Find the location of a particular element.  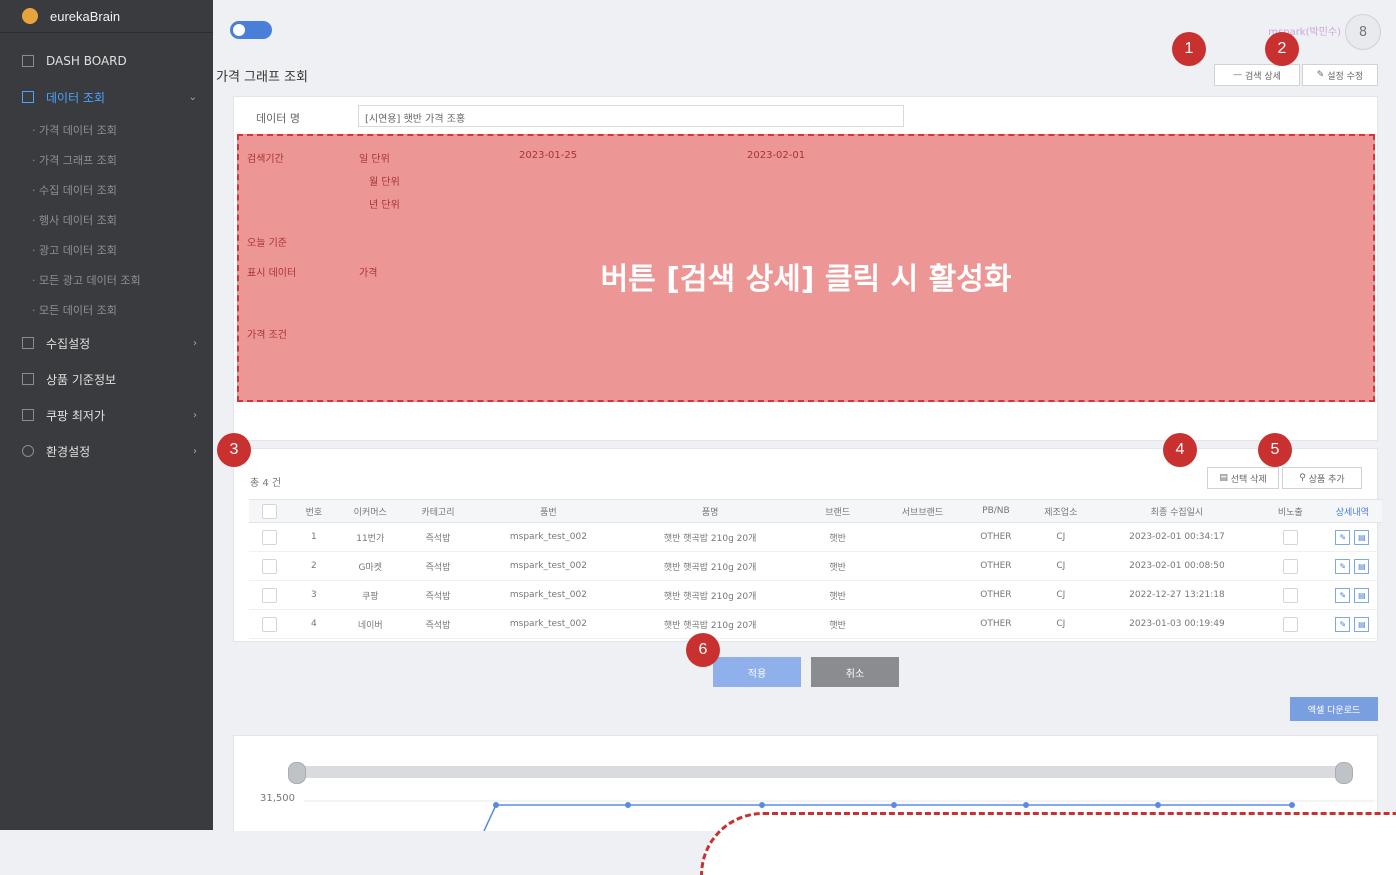

select-all-cell is located at coordinates (269, 511).